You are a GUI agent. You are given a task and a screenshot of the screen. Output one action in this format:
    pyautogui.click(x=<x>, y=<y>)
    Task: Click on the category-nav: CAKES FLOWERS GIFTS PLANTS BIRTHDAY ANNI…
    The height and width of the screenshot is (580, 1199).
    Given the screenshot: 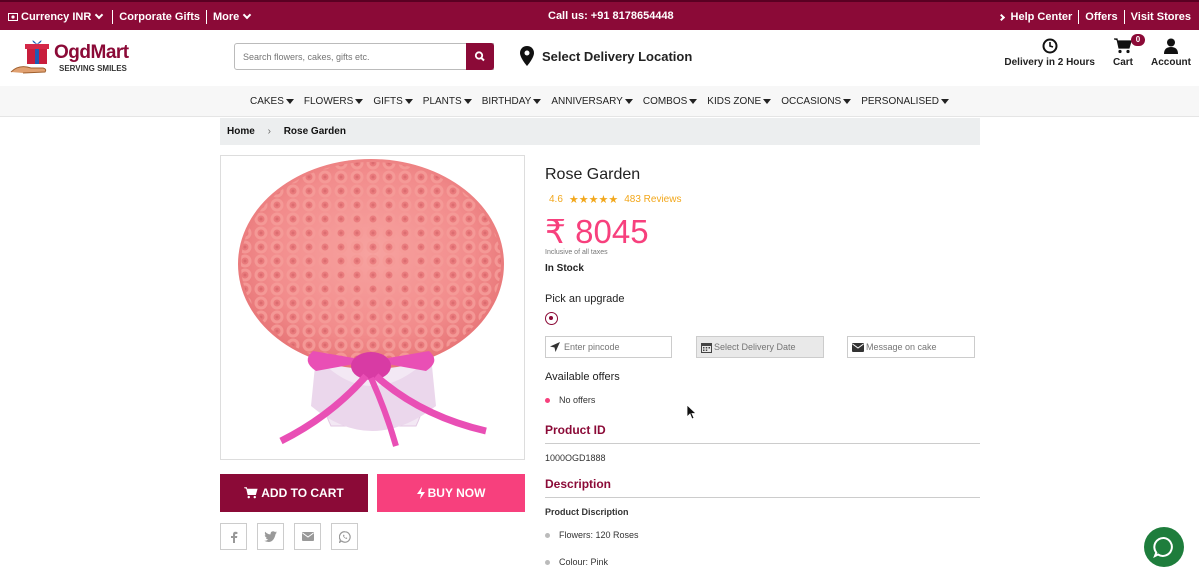 What is the action you would take?
    pyautogui.click(x=599, y=101)
    